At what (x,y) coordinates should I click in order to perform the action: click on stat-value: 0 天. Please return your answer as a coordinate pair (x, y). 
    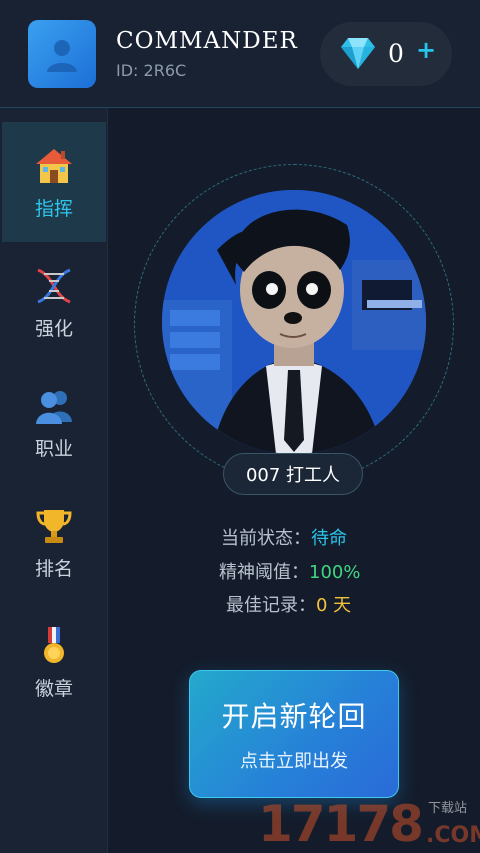
    Looking at the image, I should click on (334, 605).